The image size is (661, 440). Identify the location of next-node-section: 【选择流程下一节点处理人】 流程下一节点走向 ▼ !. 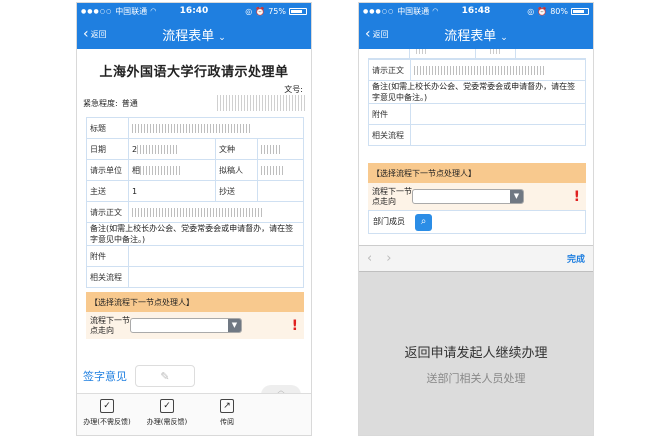
(195, 315).